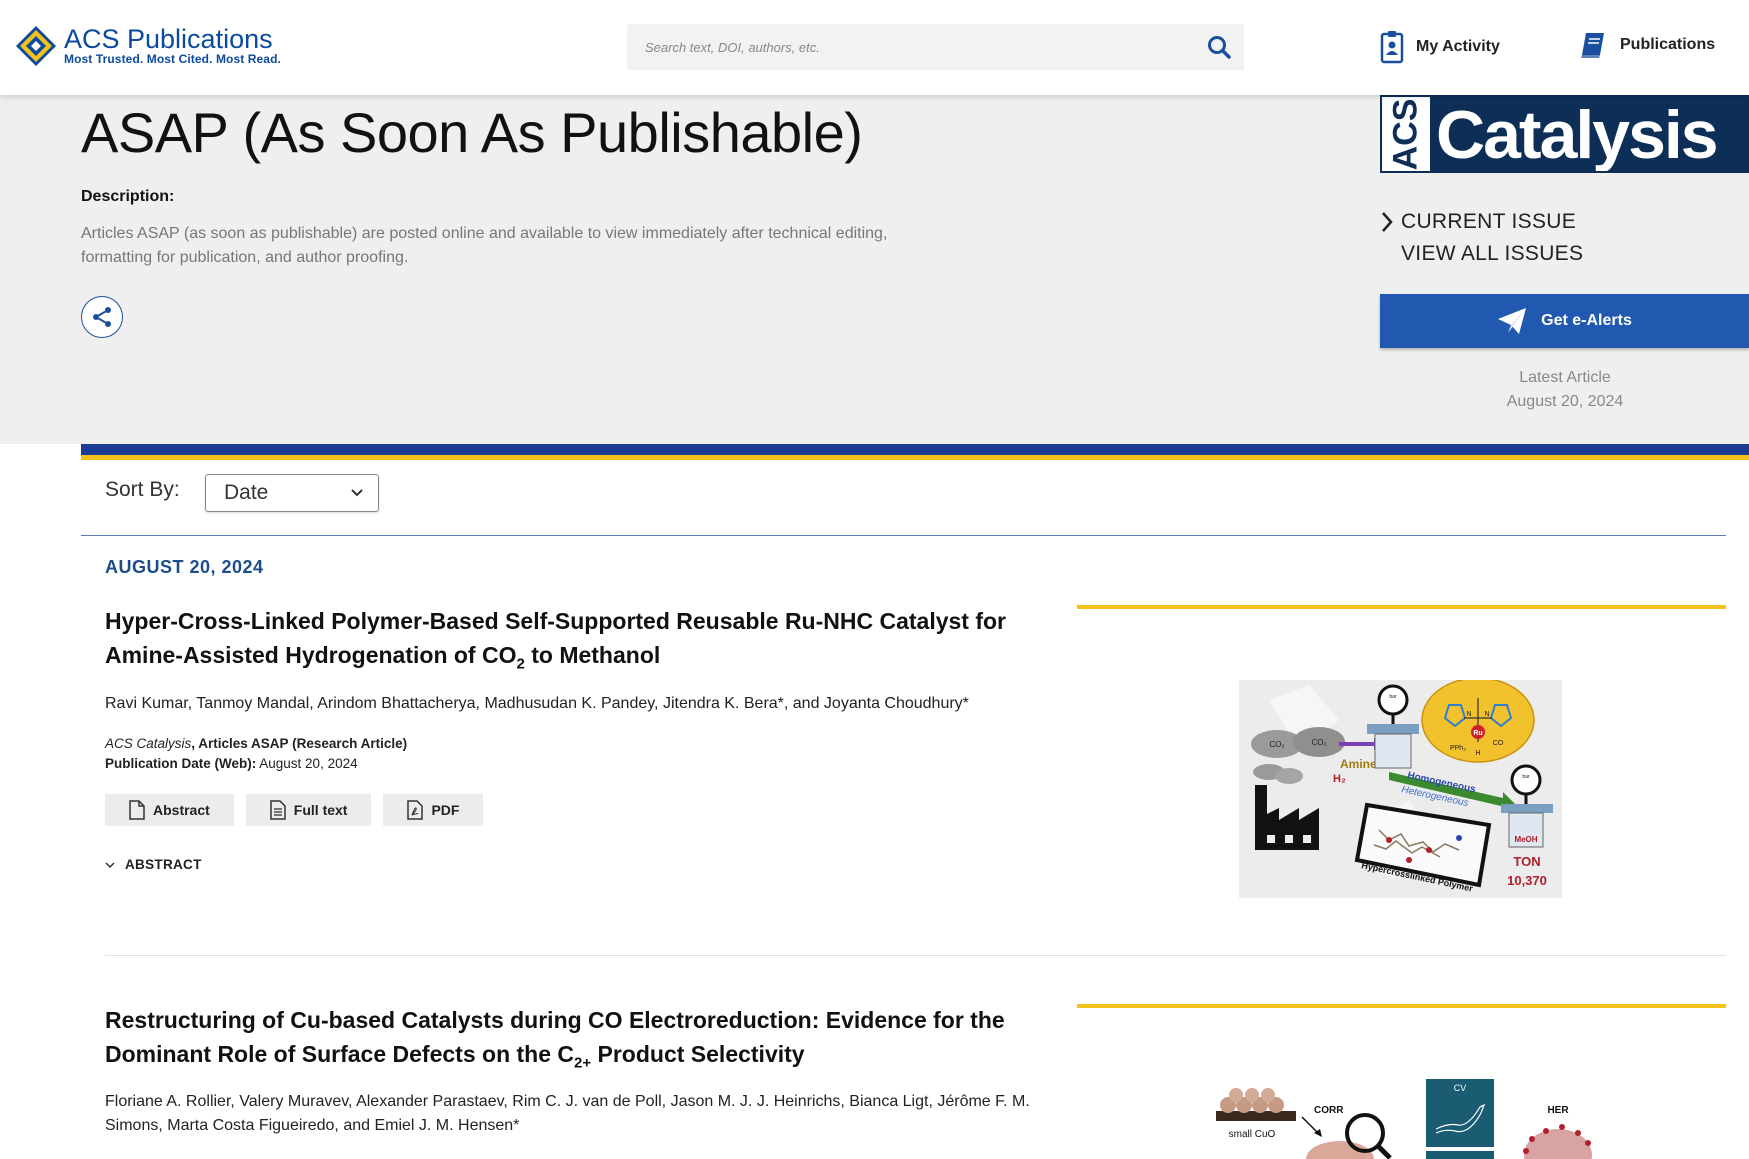 This screenshot has width=1749, height=1159. What do you see at coordinates (278, 810) in the screenshot?
I see `full-text-document-icon` at bounding box center [278, 810].